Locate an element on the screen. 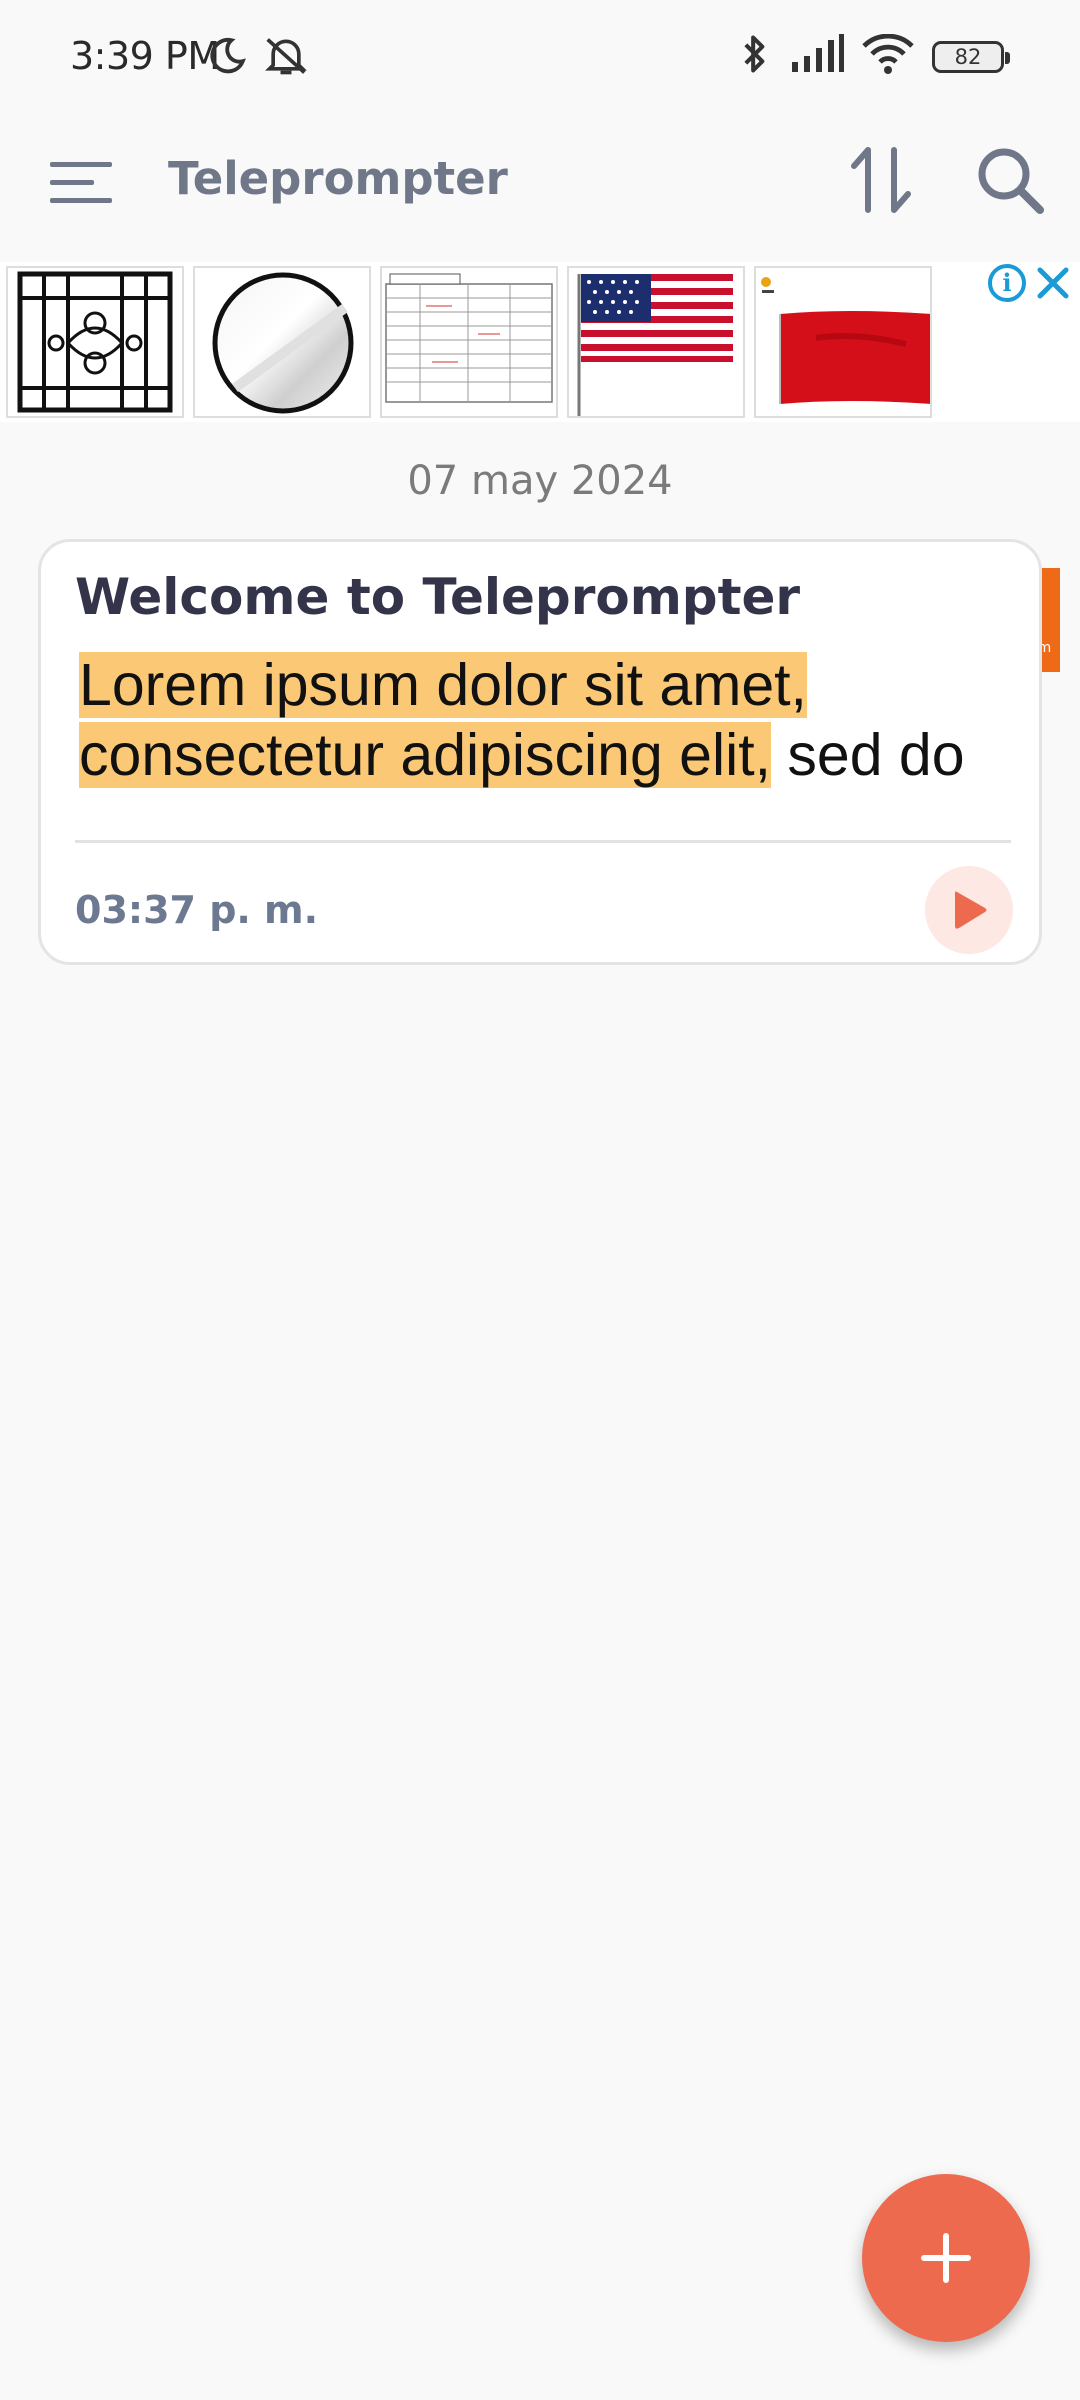 This screenshot has width=1080, height=2400. signal-icon is located at coordinates (817, 56).